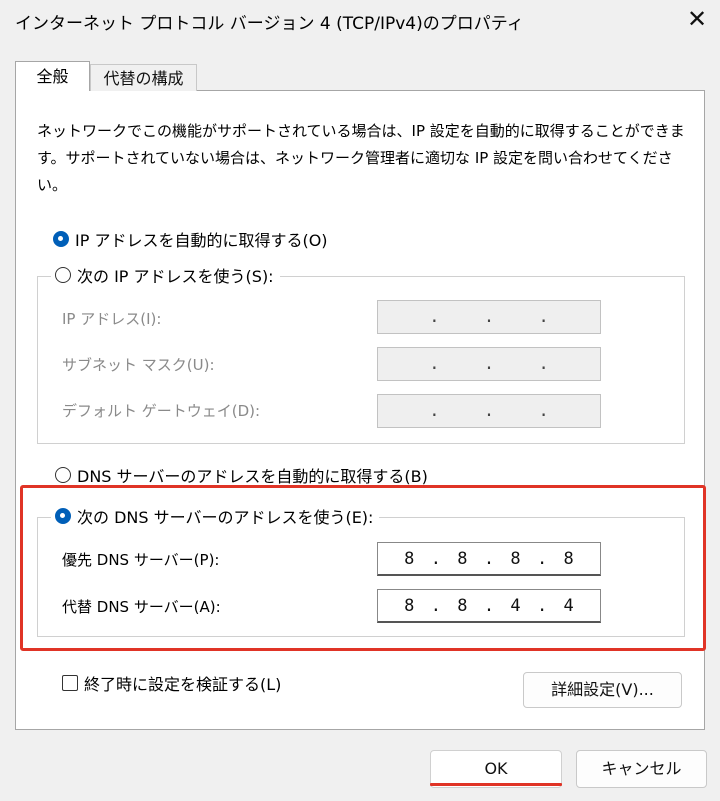 This screenshot has height=801, width=720. I want to click on ok-highlight-underline, so click(496, 784).